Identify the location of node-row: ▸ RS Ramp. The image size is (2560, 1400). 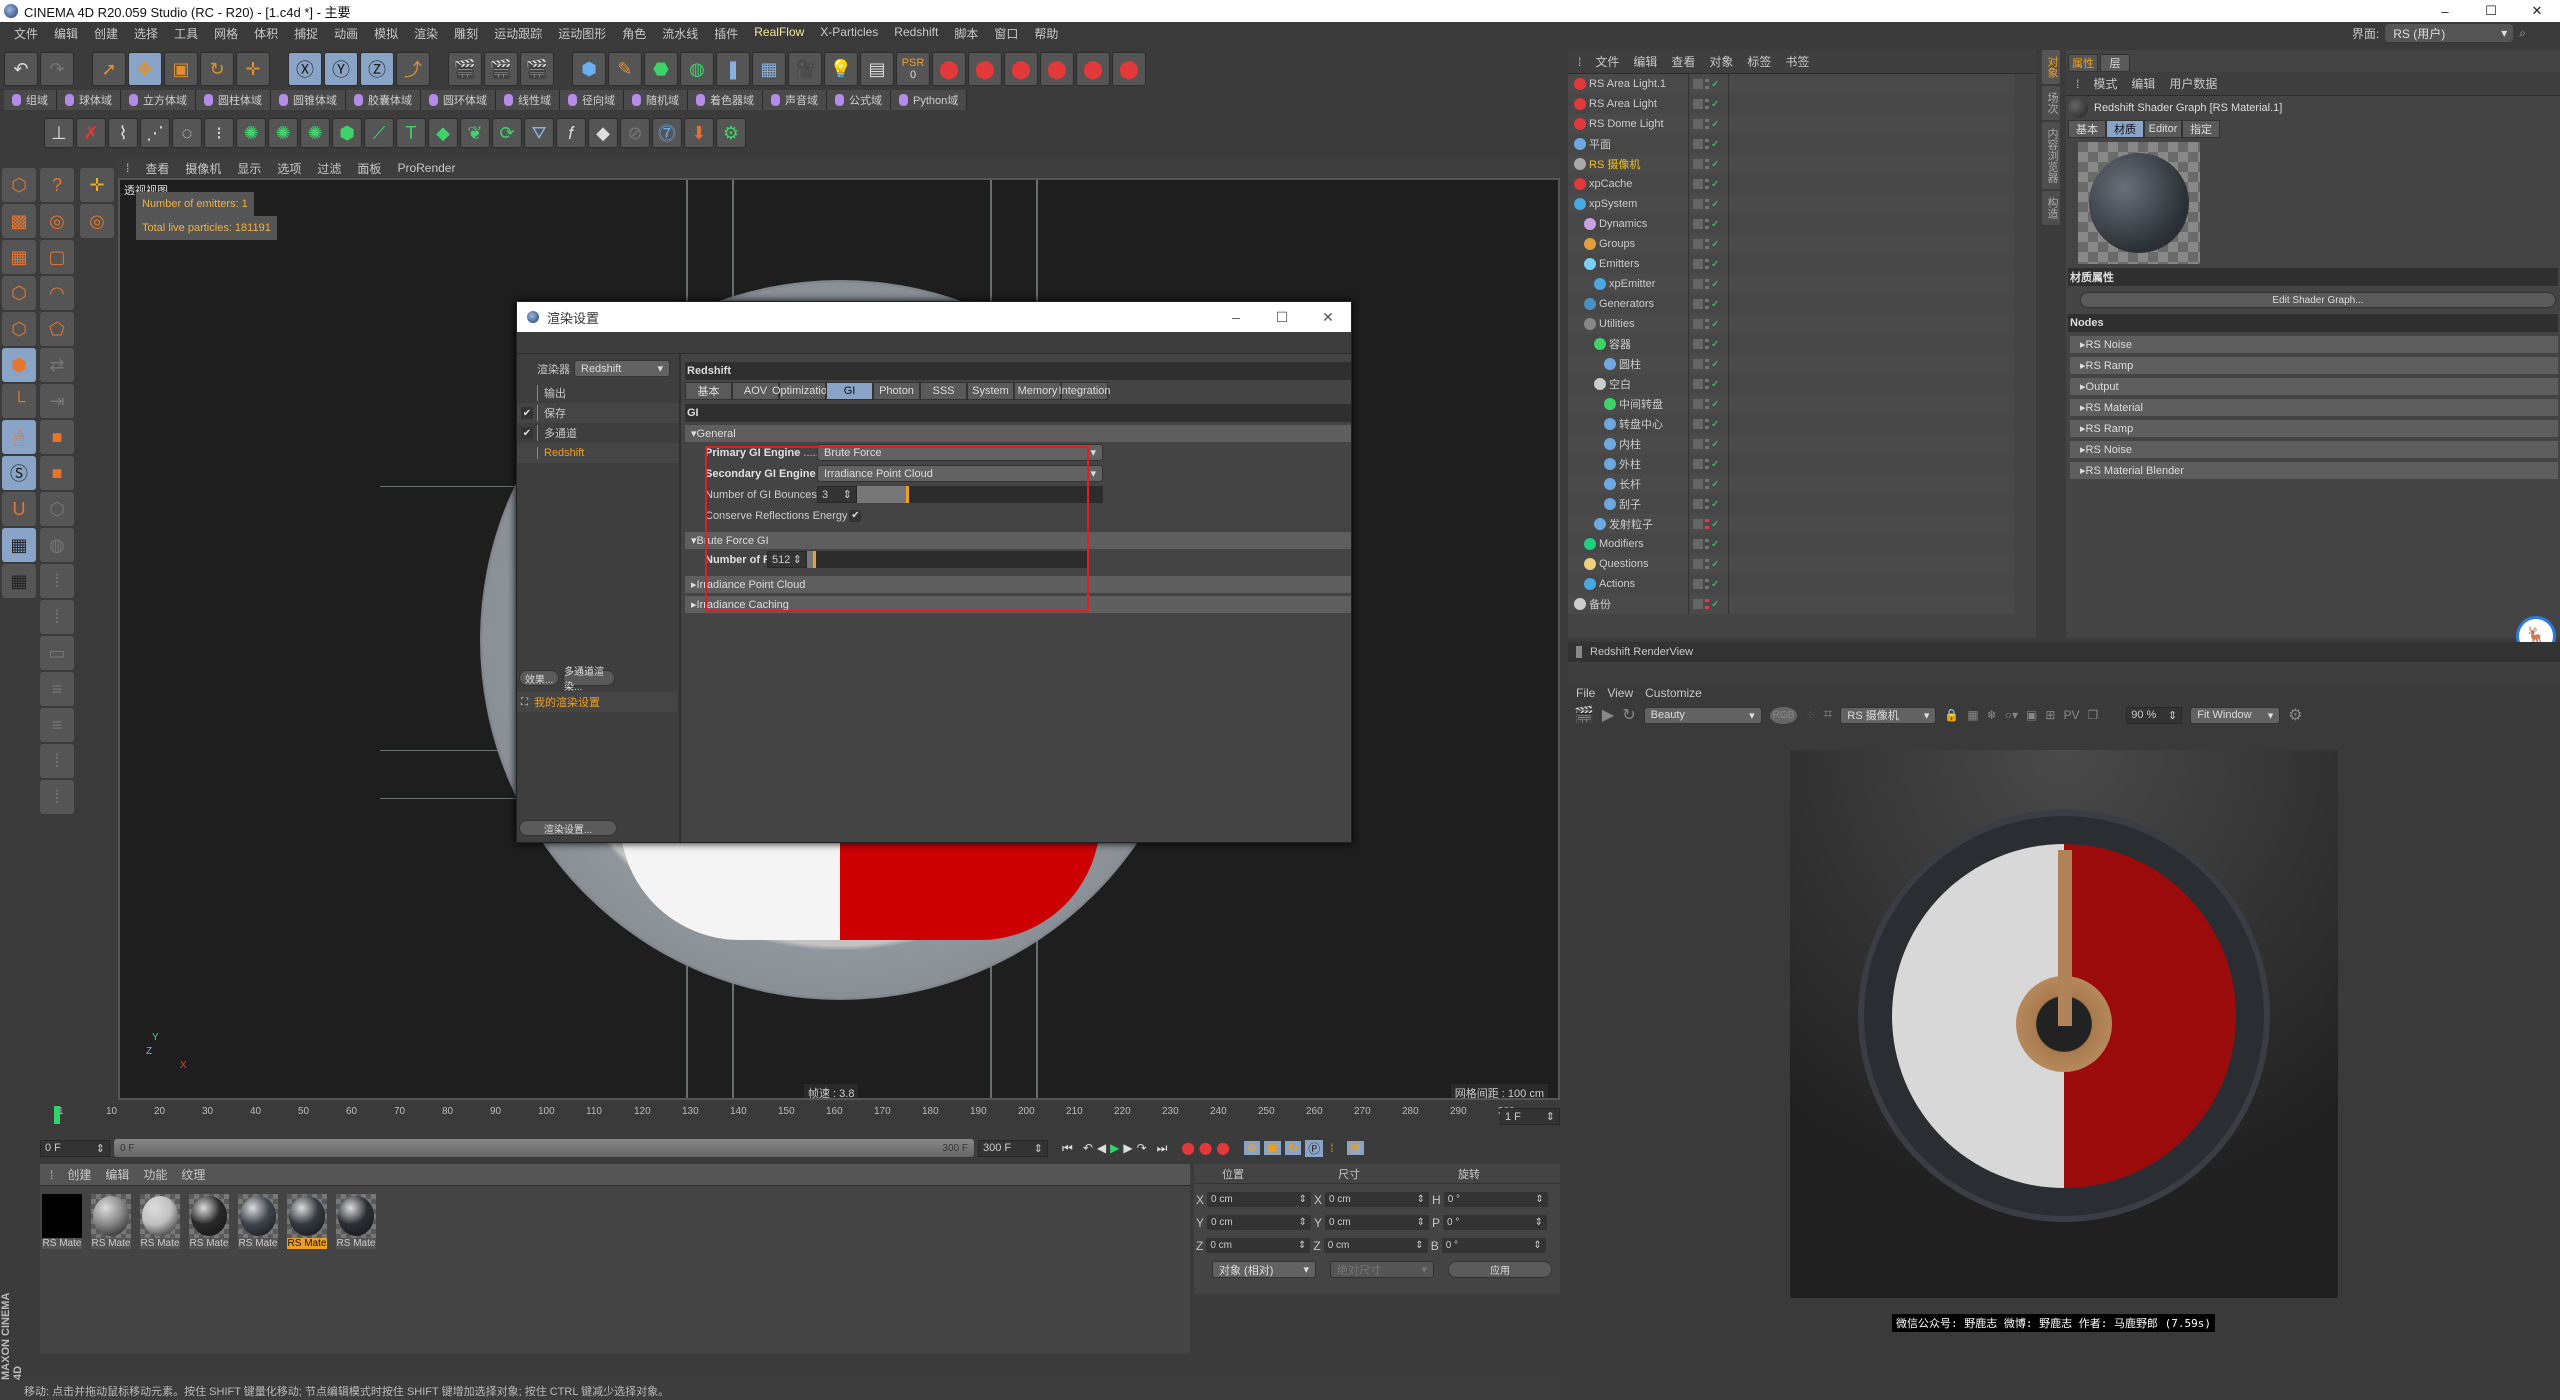
(2314, 428).